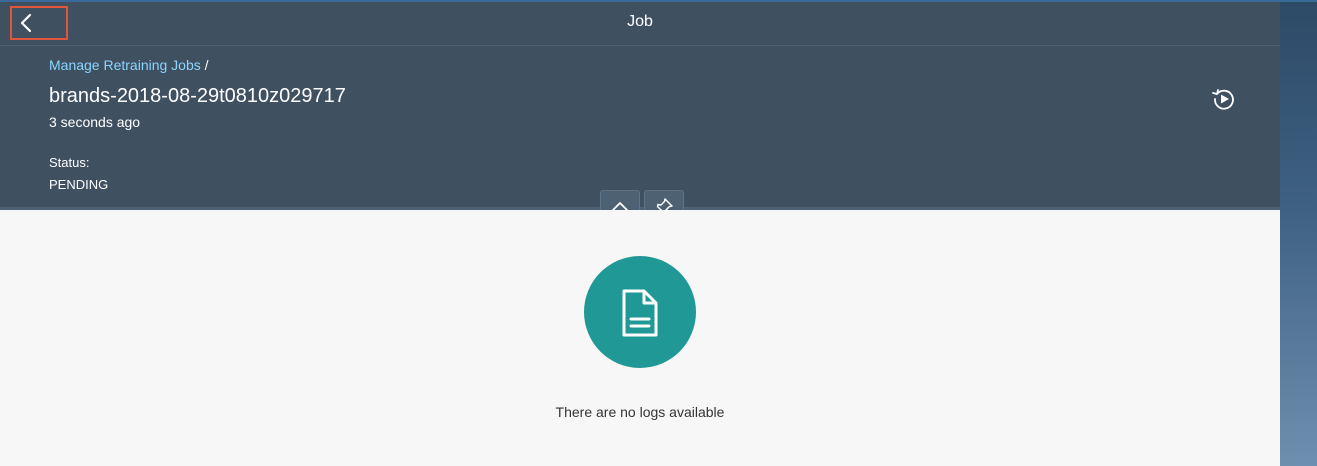  Describe the element at coordinates (79, 184) in the screenshot. I see `status-value: PENDING` at that location.